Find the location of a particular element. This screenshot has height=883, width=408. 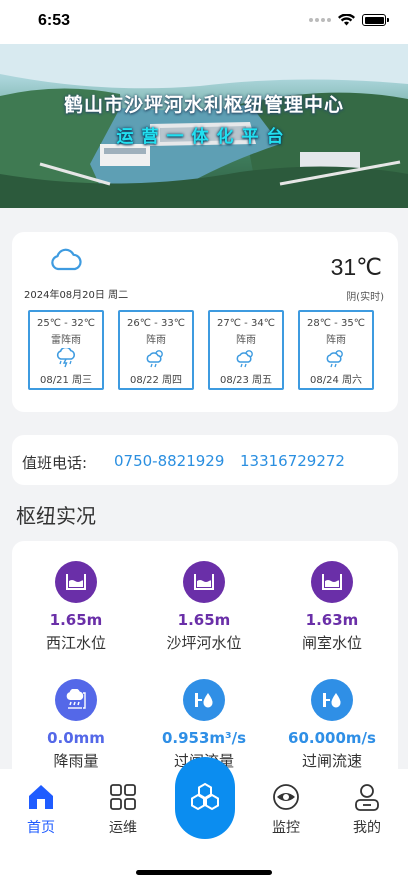

duty-phone-link-1: 0750-8821929 is located at coordinates (169, 461).